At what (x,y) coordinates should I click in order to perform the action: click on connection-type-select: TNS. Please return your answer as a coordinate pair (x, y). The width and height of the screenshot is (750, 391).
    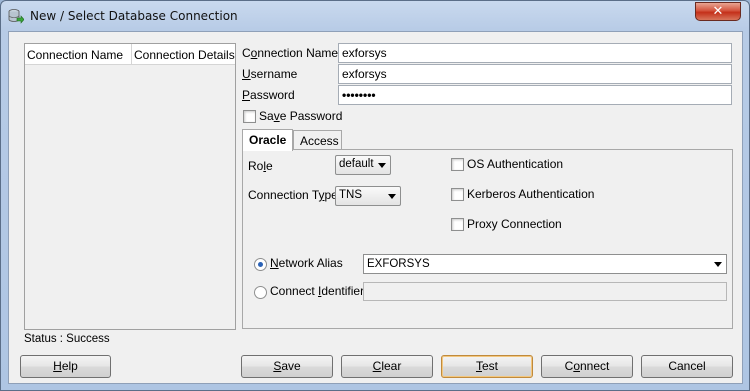
    Looking at the image, I should click on (368, 196).